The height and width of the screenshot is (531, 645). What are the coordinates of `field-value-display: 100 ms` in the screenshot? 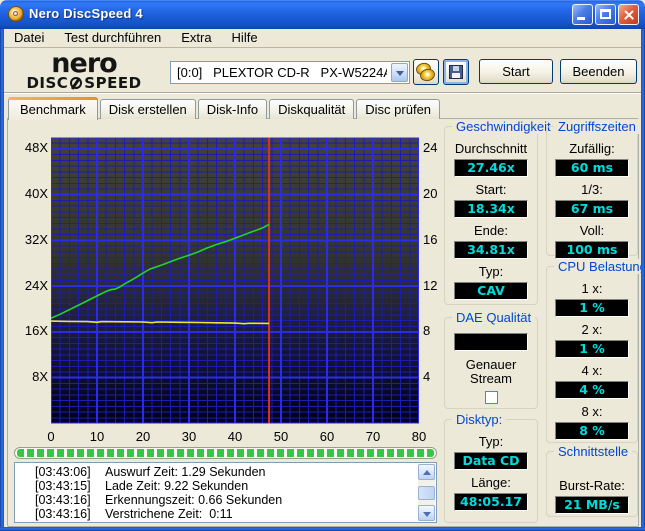 It's located at (592, 250).